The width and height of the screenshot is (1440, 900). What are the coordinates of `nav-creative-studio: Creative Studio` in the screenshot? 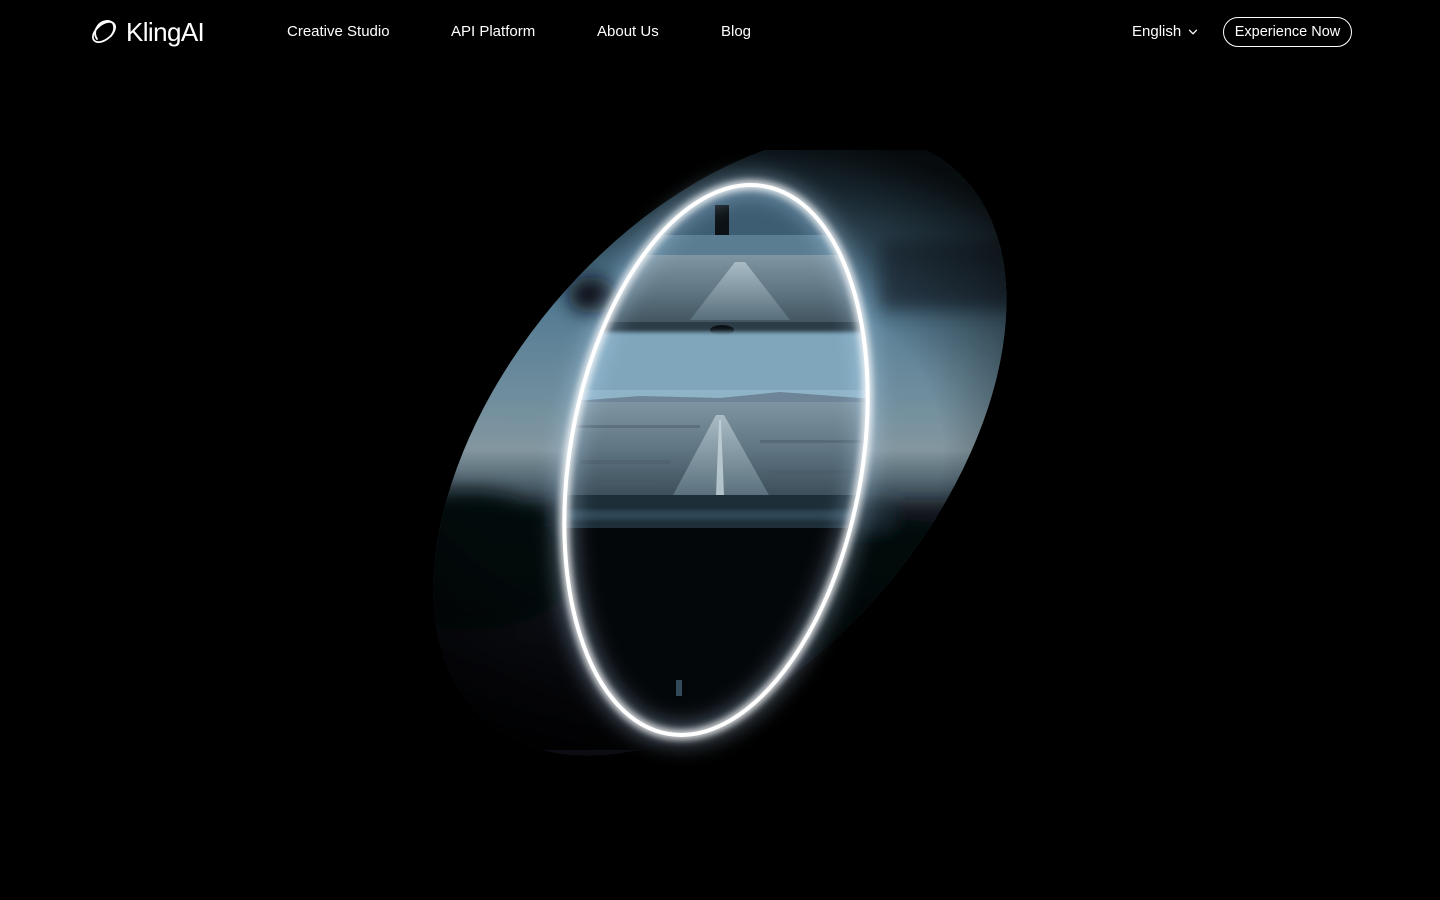 It's located at (338, 32).